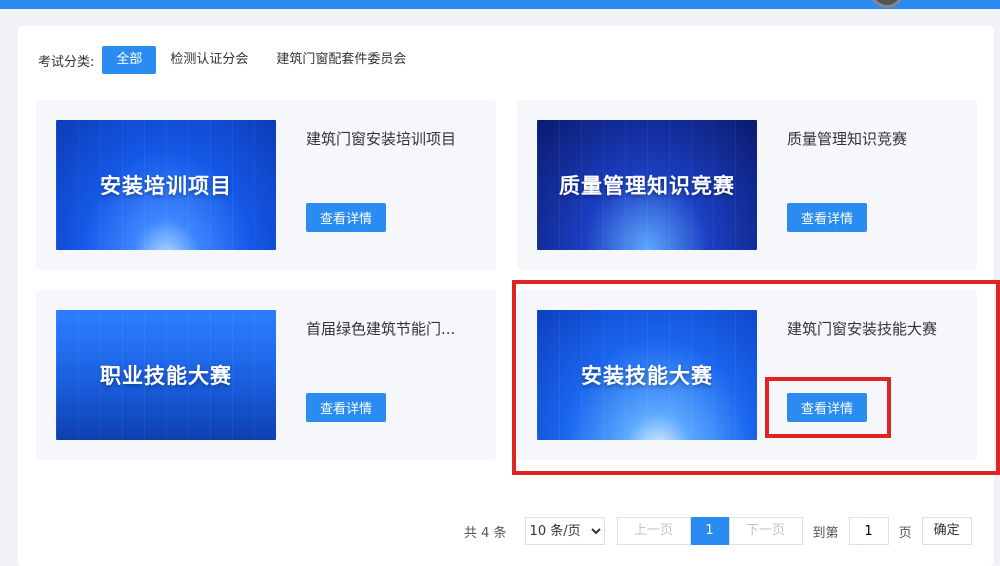  Describe the element at coordinates (825, 533) in the screenshot. I see `goto-prefix: 到第` at that location.